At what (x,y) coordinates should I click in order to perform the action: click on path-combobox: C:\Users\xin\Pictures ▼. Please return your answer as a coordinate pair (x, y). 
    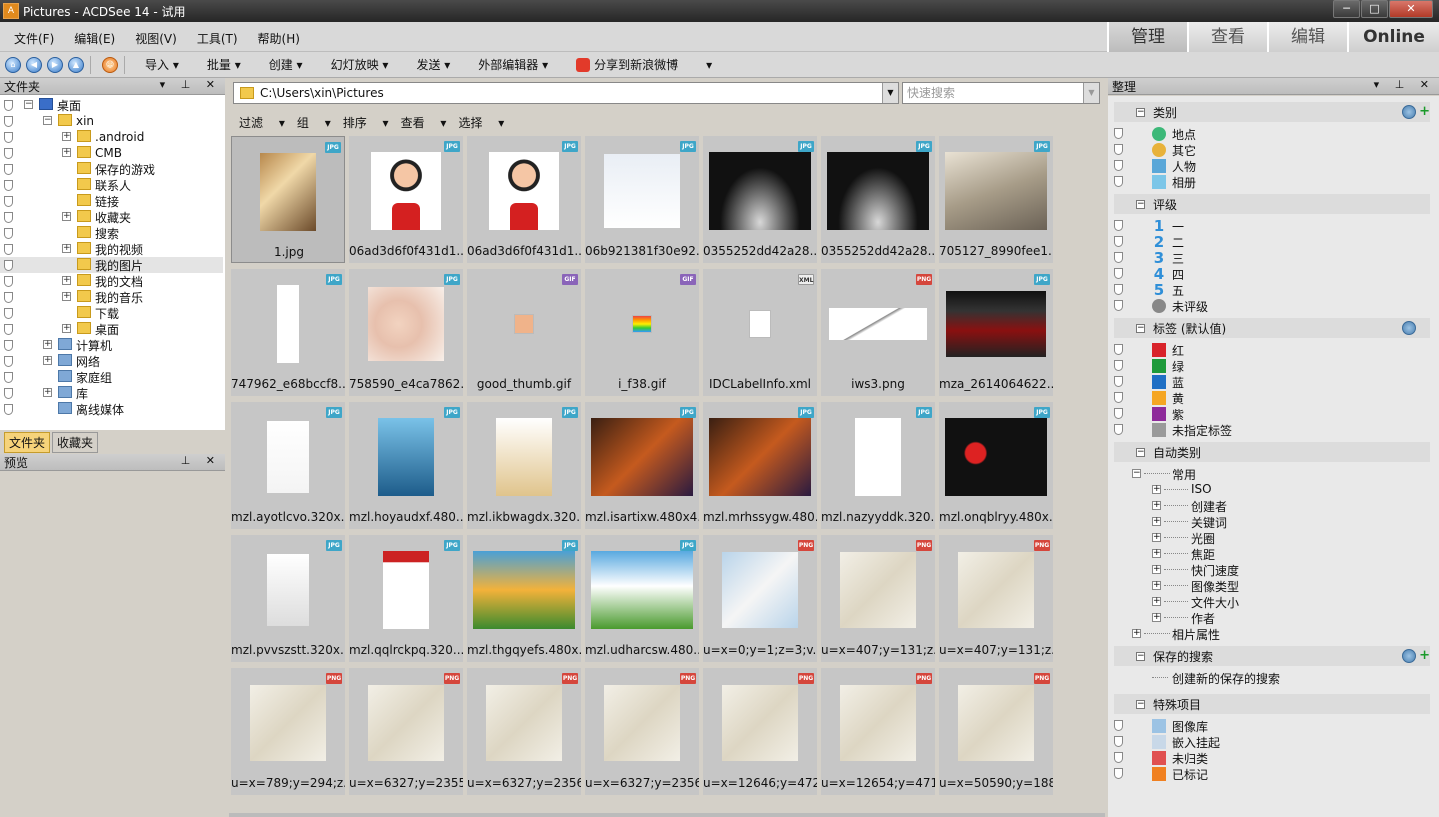
    Looking at the image, I should click on (566, 93).